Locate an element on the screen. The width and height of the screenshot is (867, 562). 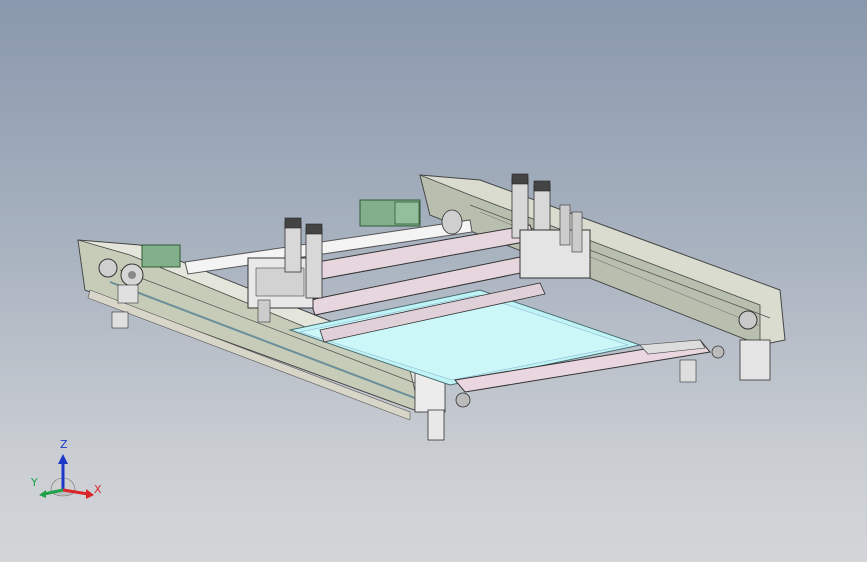
y-axis-label: Y is located at coordinates (34, 482).